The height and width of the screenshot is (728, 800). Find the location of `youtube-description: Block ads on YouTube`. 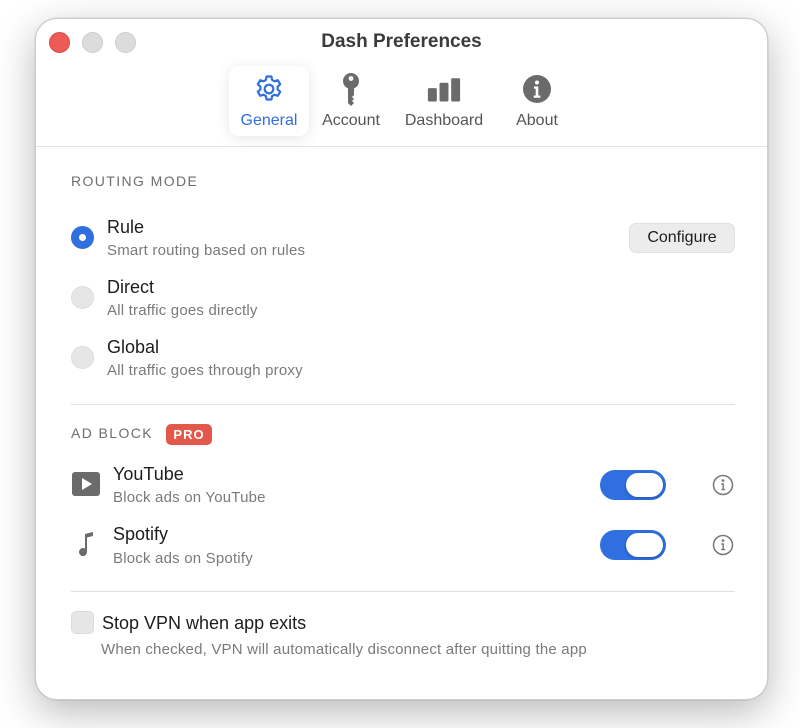

youtube-description: Block ads on YouTube is located at coordinates (189, 497).